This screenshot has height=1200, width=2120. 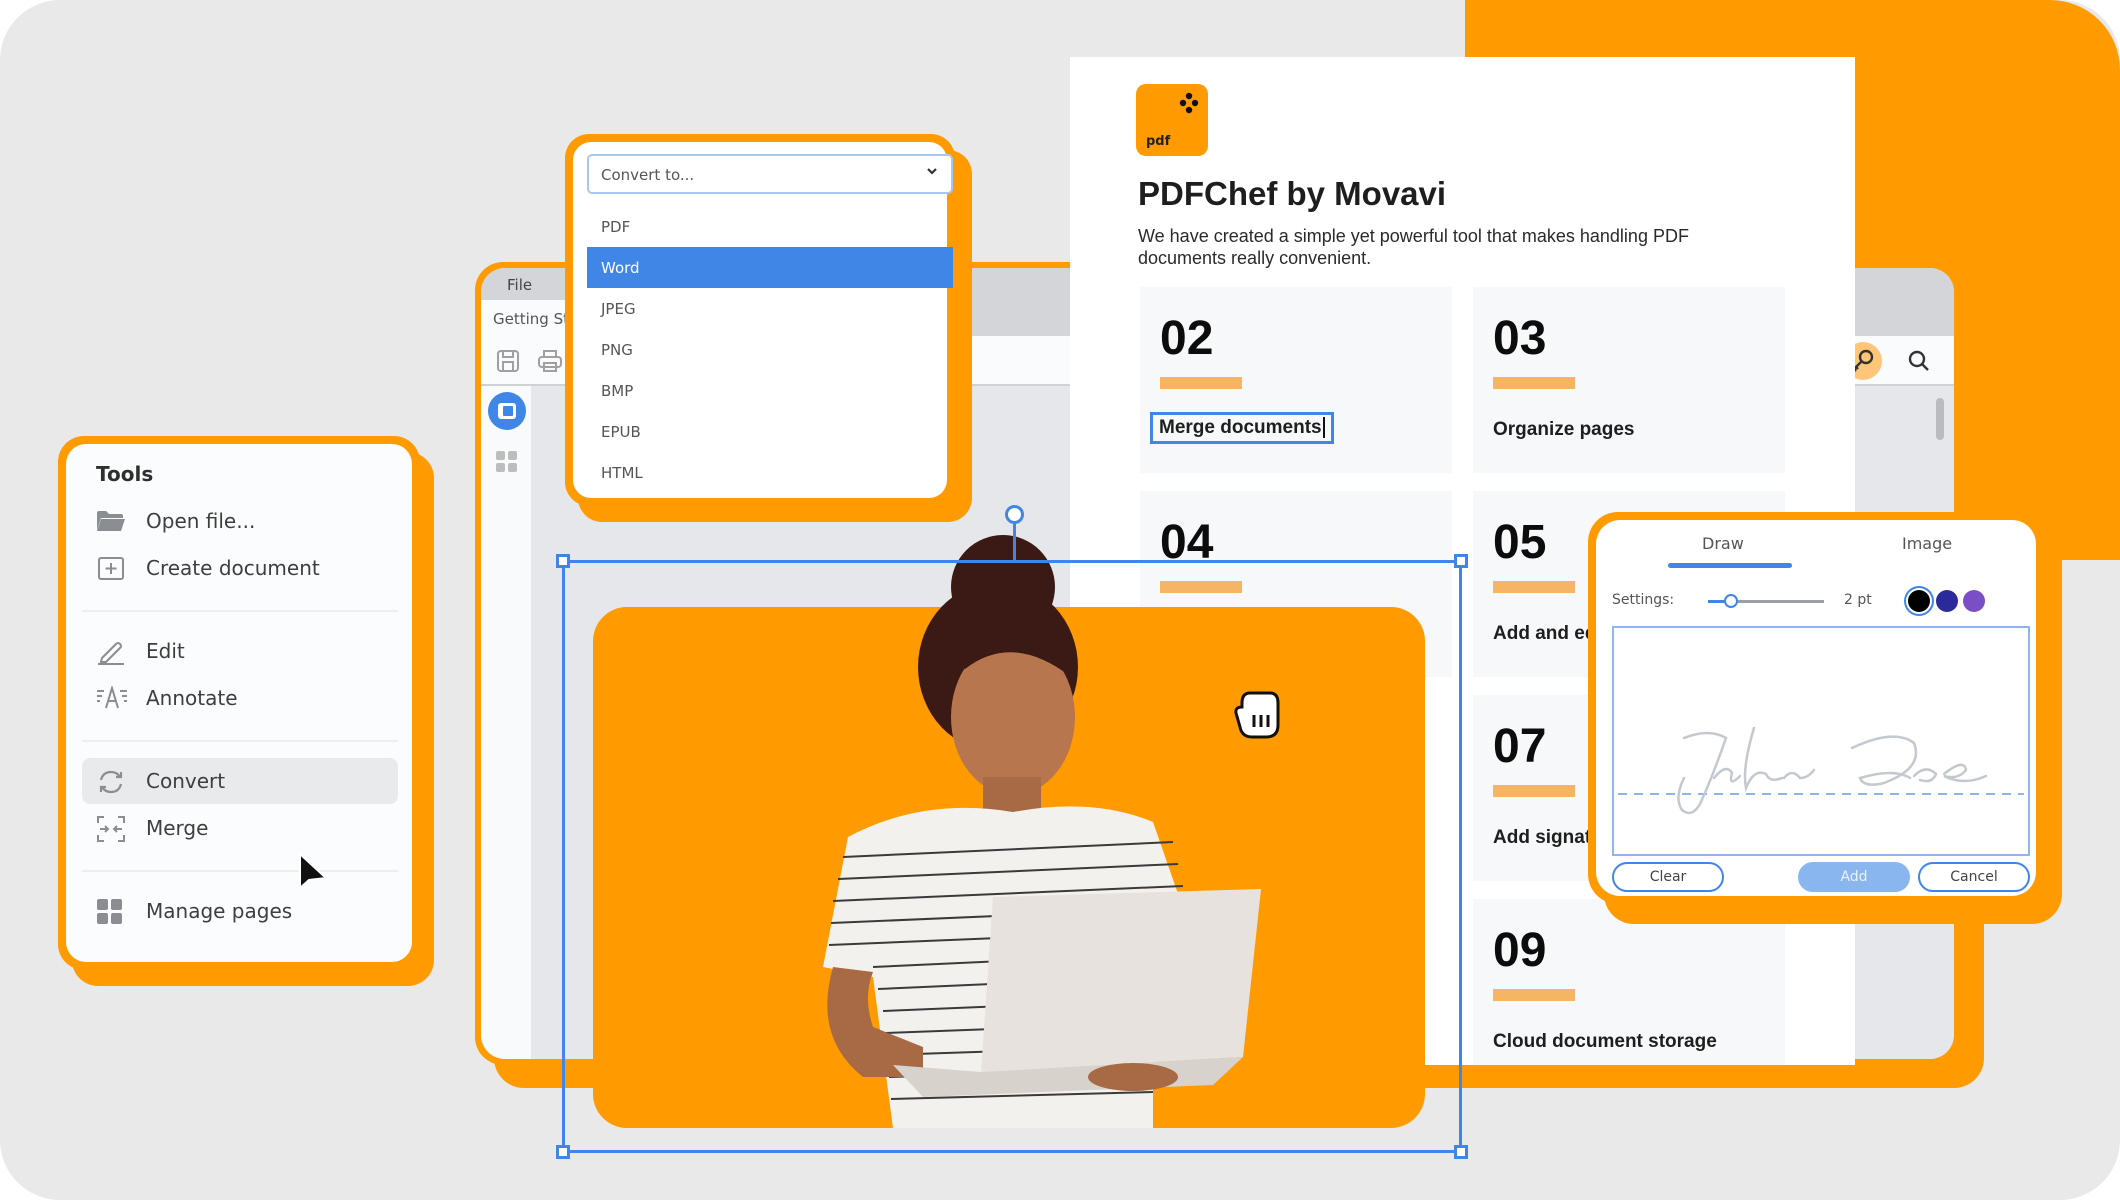 What do you see at coordinates (111, 521) in the screenshot?
I see `folder-icon` at bounding box center [111, 521].